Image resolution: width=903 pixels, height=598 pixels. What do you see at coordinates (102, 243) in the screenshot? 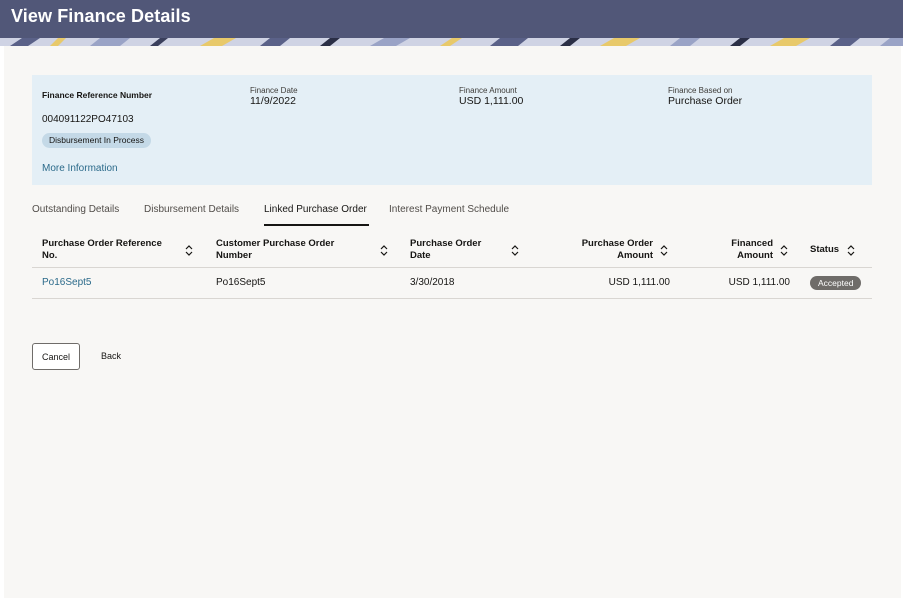
I see `column-header-text: Purchase Order Reference` at bounding box center [102, 243].